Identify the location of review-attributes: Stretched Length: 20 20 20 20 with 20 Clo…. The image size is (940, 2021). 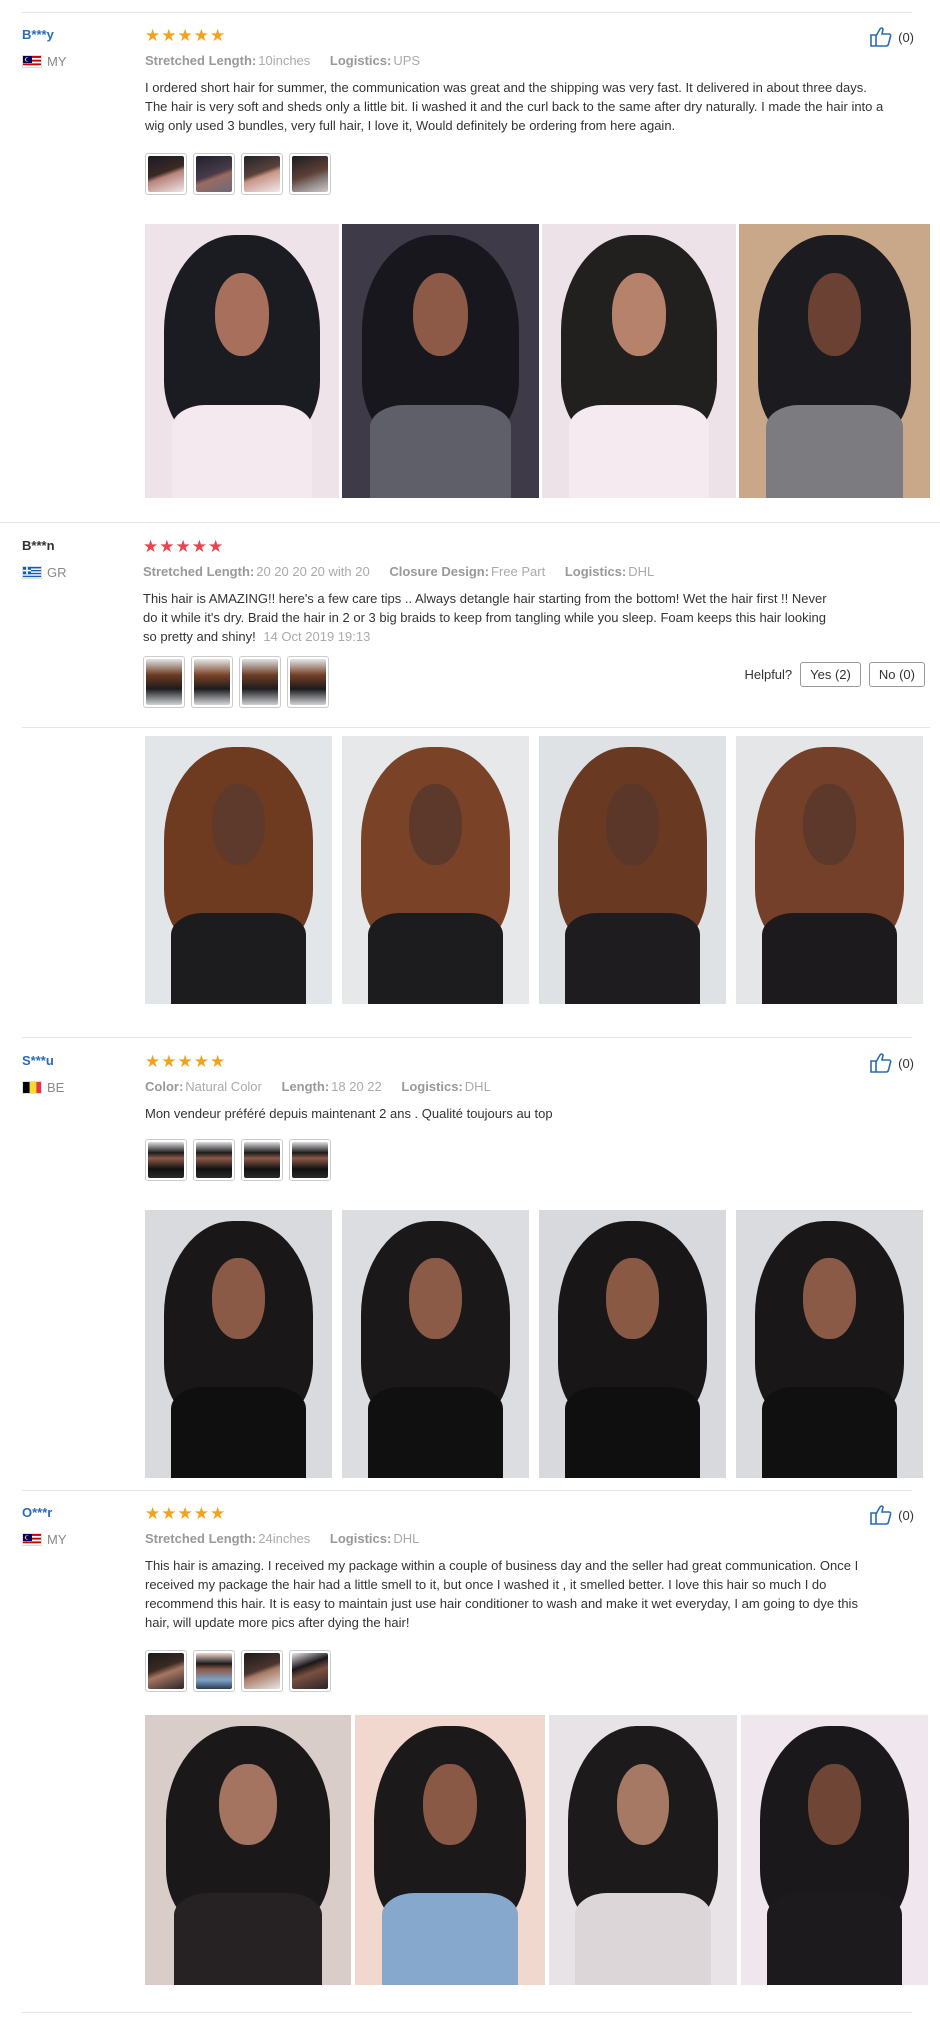
(523, 571).